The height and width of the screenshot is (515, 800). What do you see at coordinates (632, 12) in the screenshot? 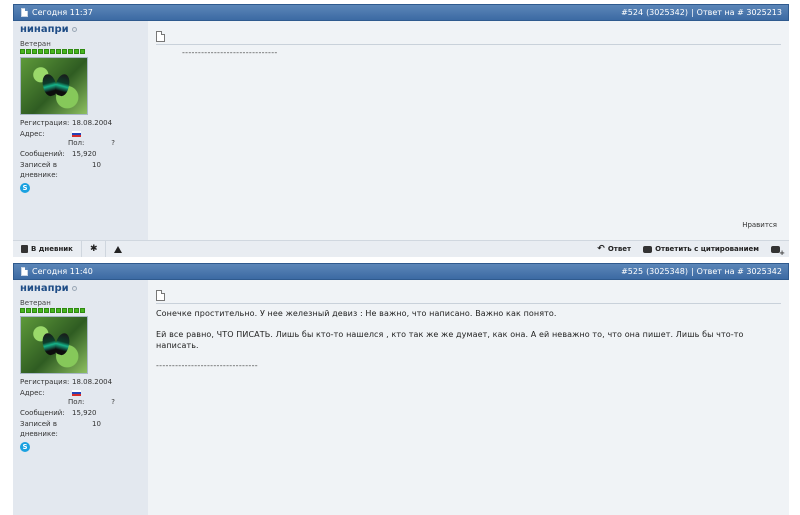
I see `post-number-link: #524` at bounding box center [632, 12].